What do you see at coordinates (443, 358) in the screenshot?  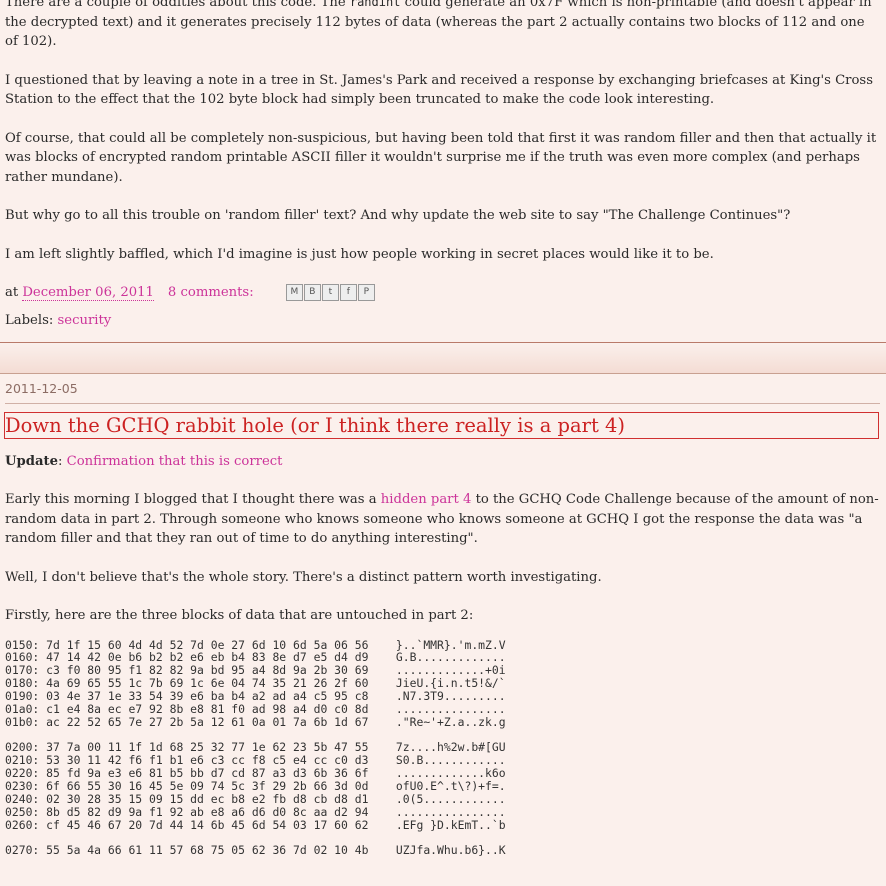 I see `post-separator-band` at bounding box center [443, 358].